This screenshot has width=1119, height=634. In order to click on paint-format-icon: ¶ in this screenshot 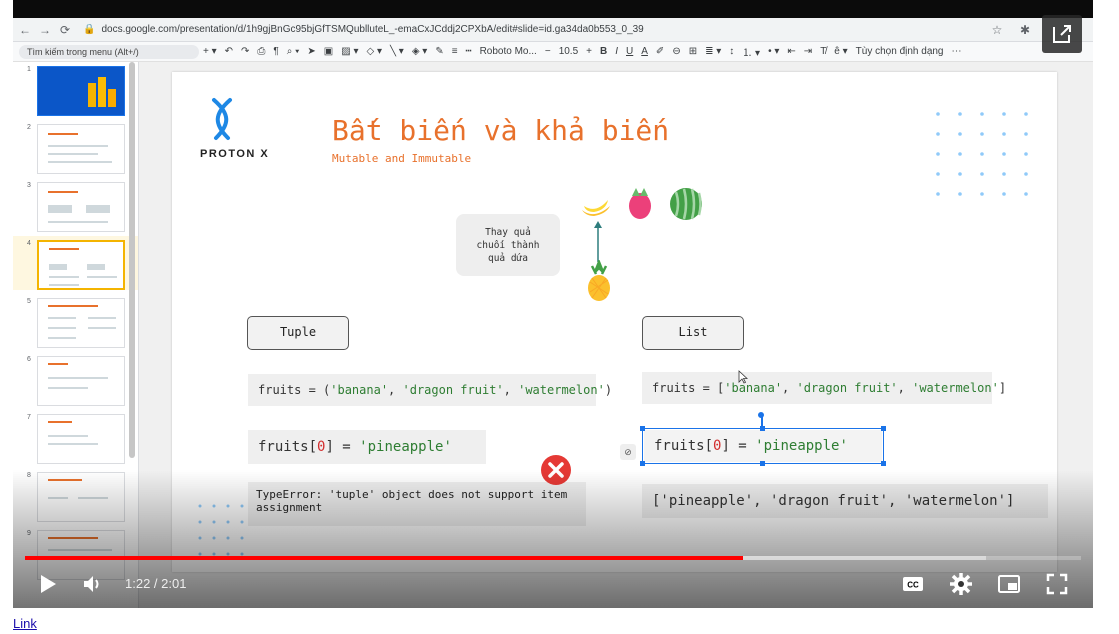, I will do `click(275, 51)`.